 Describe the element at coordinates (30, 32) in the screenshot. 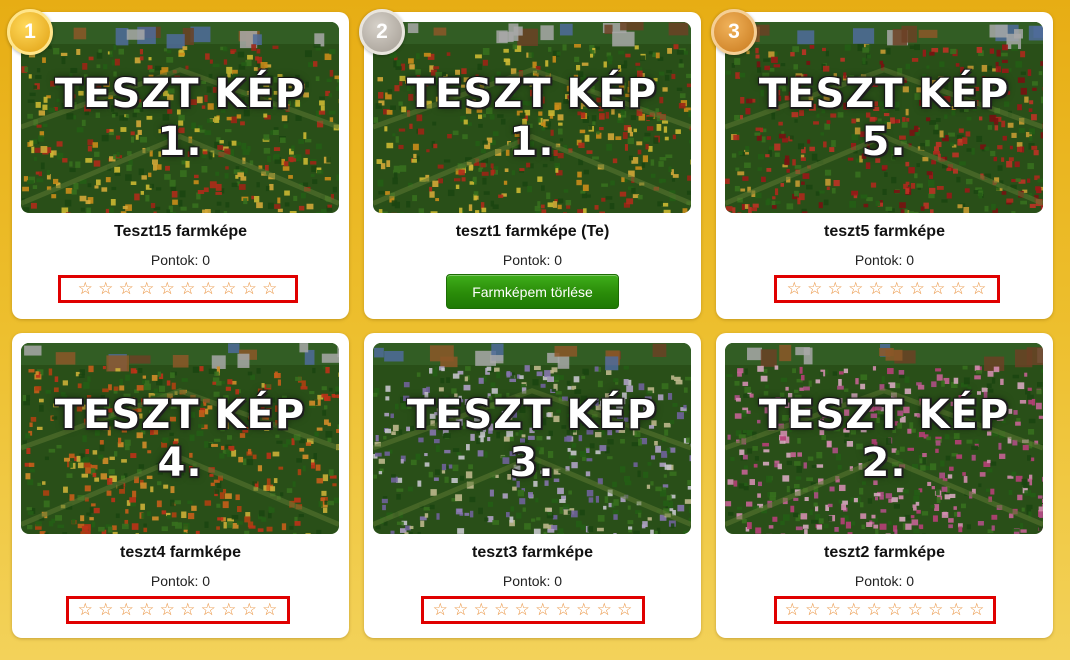

I see `gold-rank-badge: 1` at that location.